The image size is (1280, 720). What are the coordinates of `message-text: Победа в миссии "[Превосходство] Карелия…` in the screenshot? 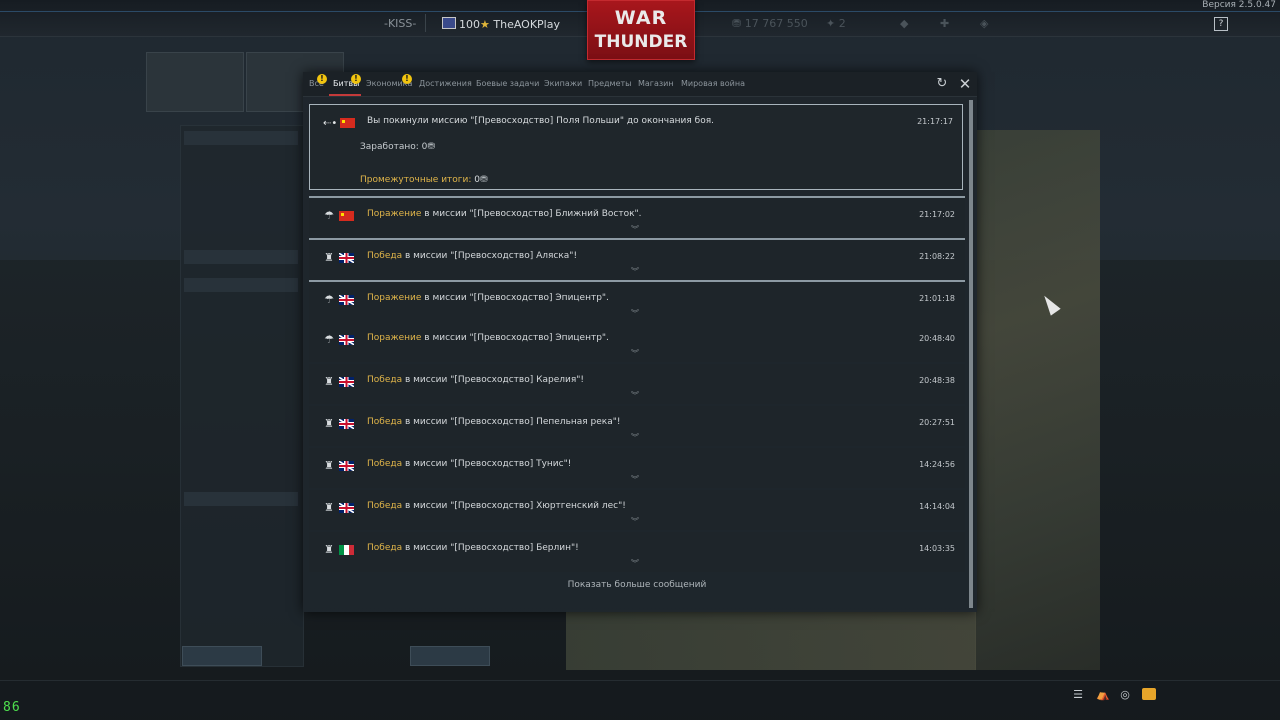 It's located at (475, 380).